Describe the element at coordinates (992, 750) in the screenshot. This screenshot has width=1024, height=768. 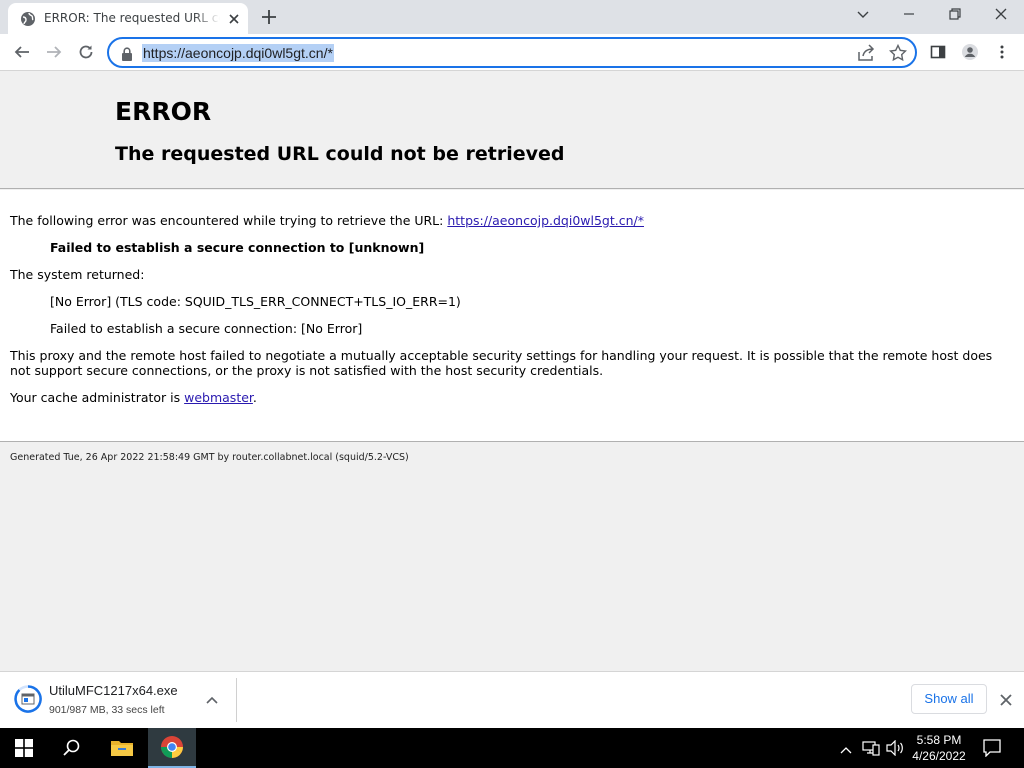
I see `notification-icon` at that location.